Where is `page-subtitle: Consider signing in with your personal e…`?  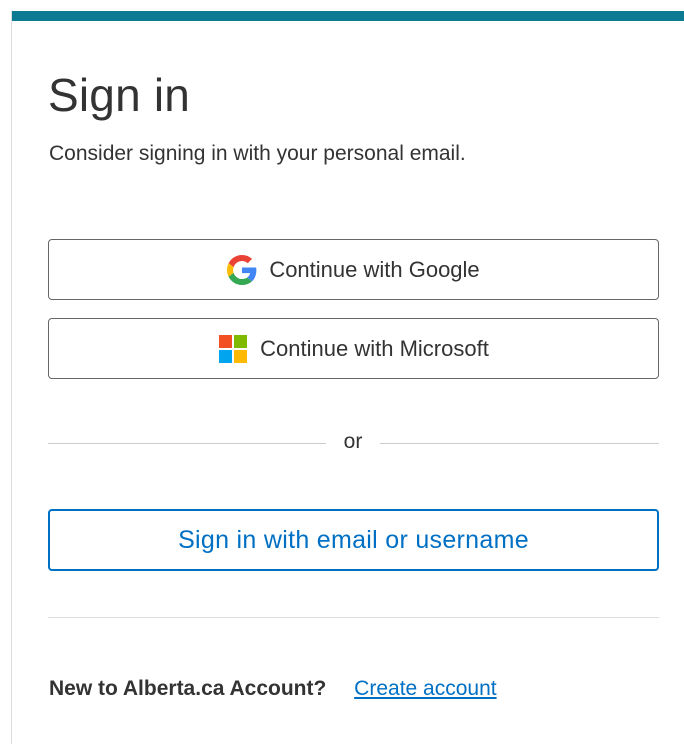 page-subtitle: Consider signing in with your personal e… is located at coordinates (257, 153).